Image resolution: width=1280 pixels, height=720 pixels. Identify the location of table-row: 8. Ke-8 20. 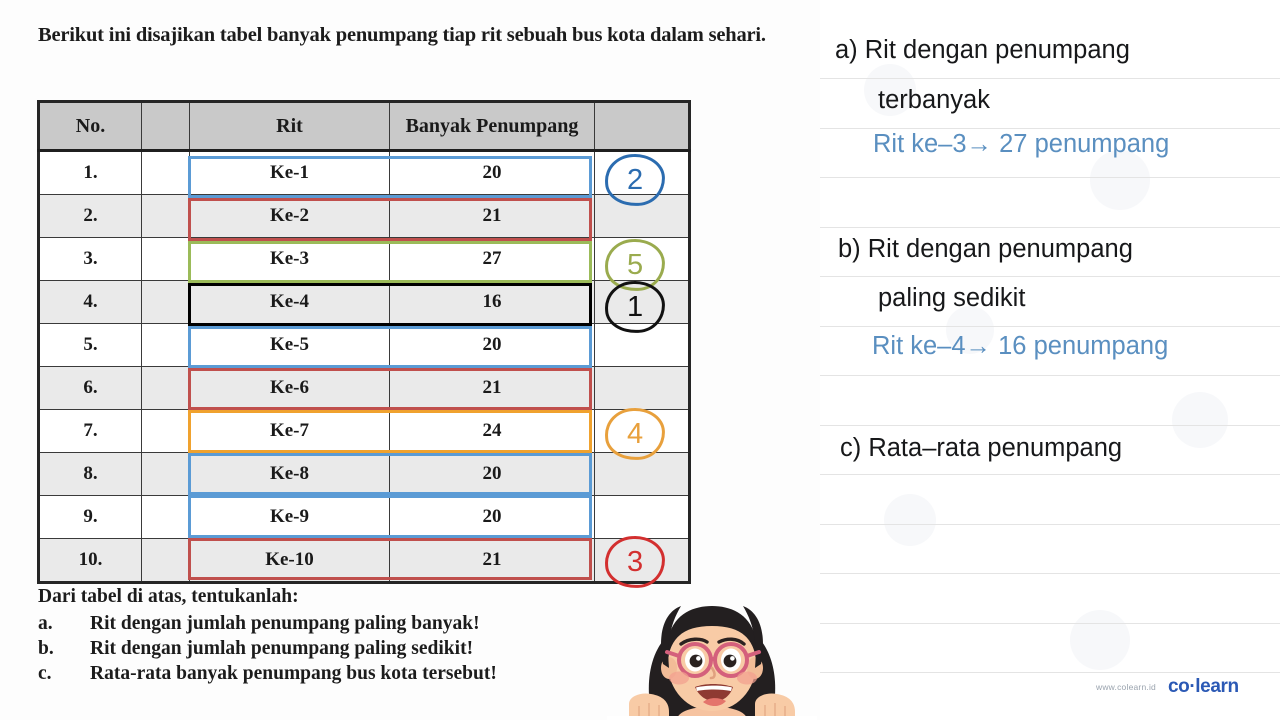
(364, 474).